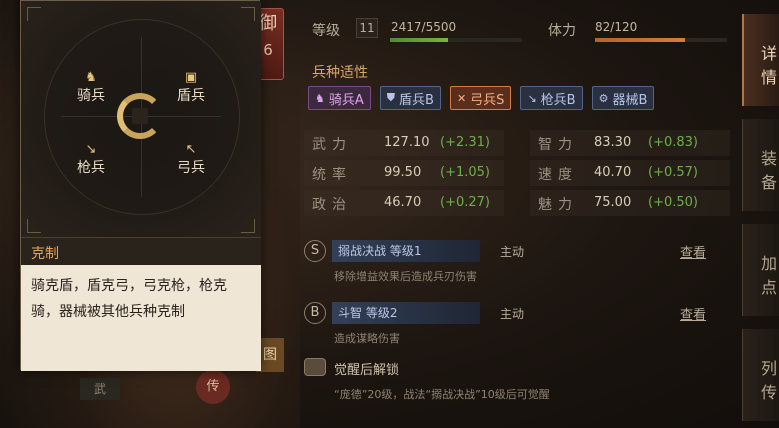 The height and width of the screenshot is (428, 779). I want to click on tab-biography: 列传, so click(760, 375).